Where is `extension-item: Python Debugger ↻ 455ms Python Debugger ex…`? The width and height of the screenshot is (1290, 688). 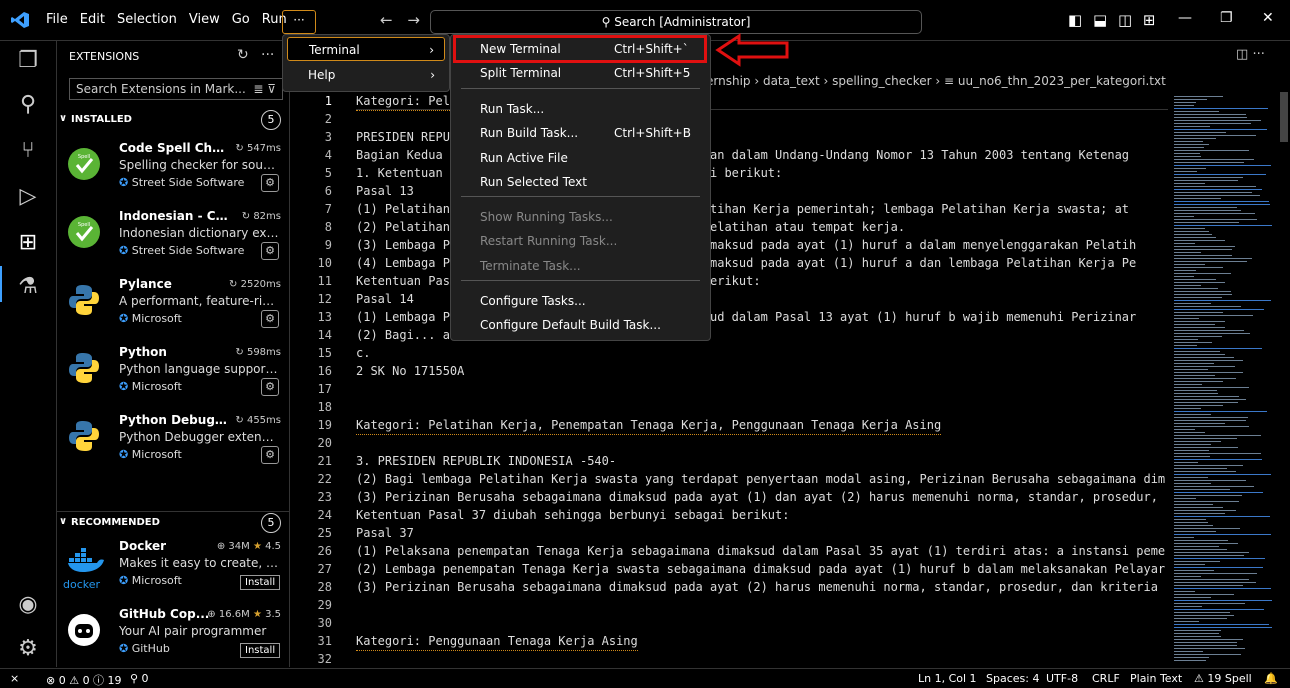 extension-item: Python Debugger ↻ 455ms Python Debugger ex… is located at coordinates (173, 442).